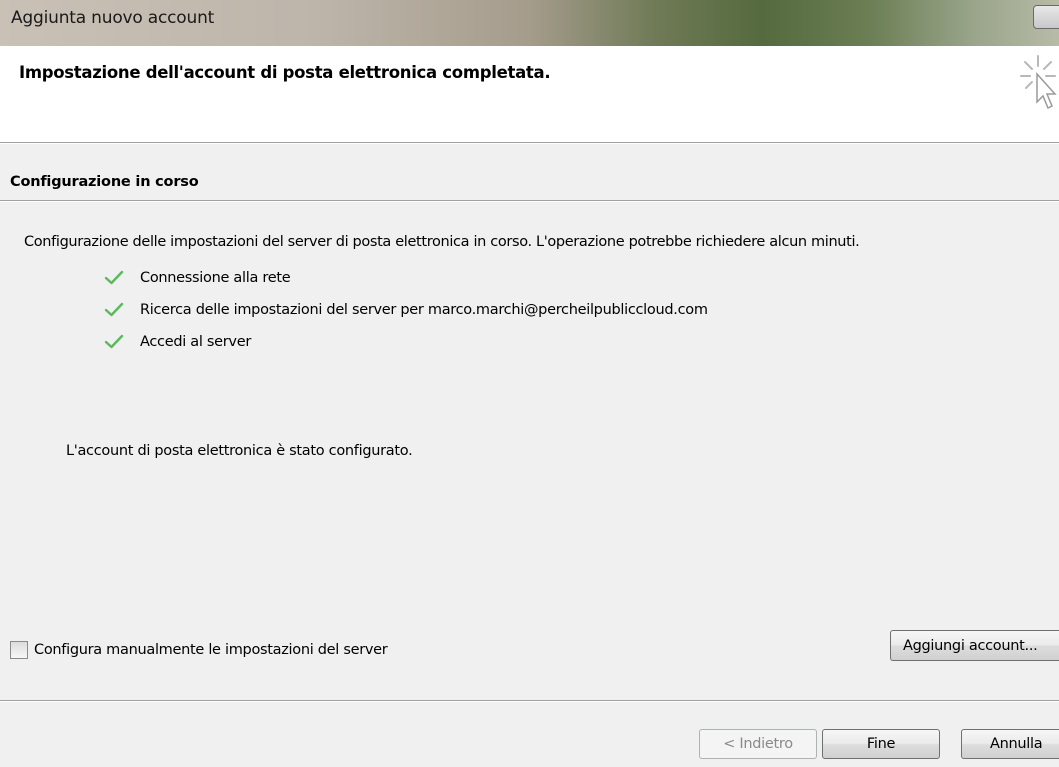 Image resolution: width=1059 pixels, height=767 pixels. What do you see at coordinates (529, 701) in the screenshot?
I see `footer-separator` at bounding box center [529, 701].